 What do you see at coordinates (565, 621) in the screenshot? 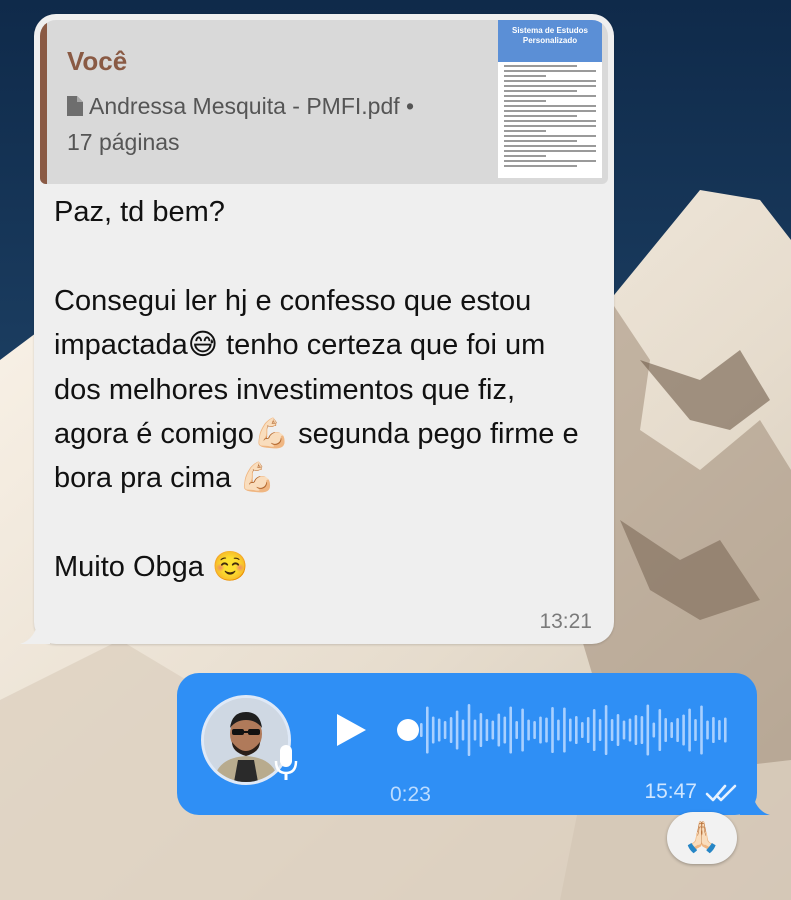
I see `message-timestamp: 13:21` at bounding box center [565, 621].